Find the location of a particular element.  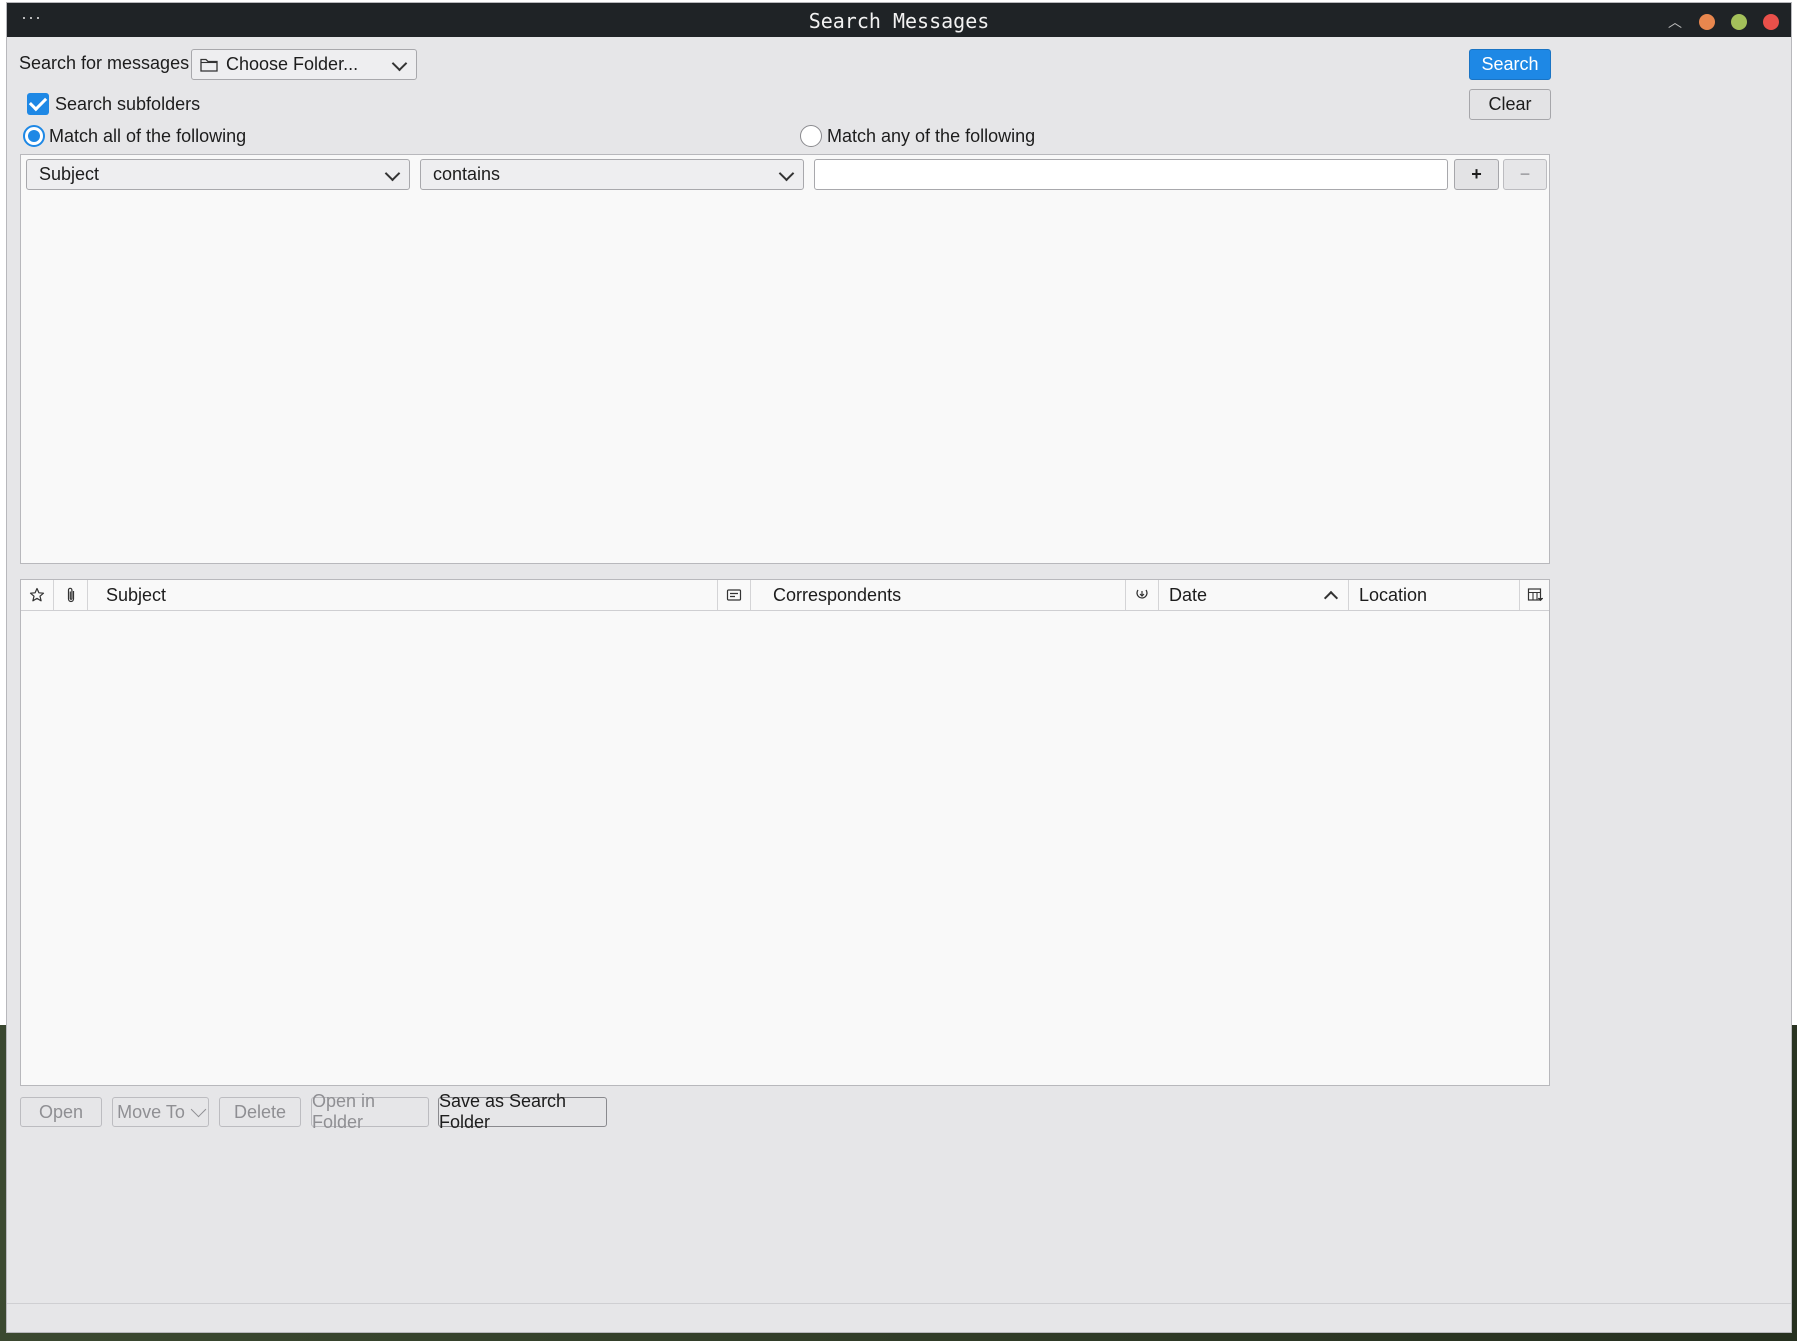

junk-status-icon is located at coordinates (1142, 595).